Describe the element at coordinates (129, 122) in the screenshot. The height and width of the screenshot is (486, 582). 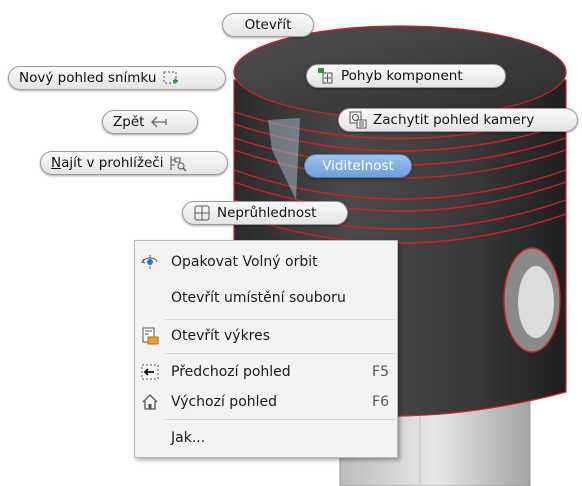
I see `back-label: Zpět` at that location.